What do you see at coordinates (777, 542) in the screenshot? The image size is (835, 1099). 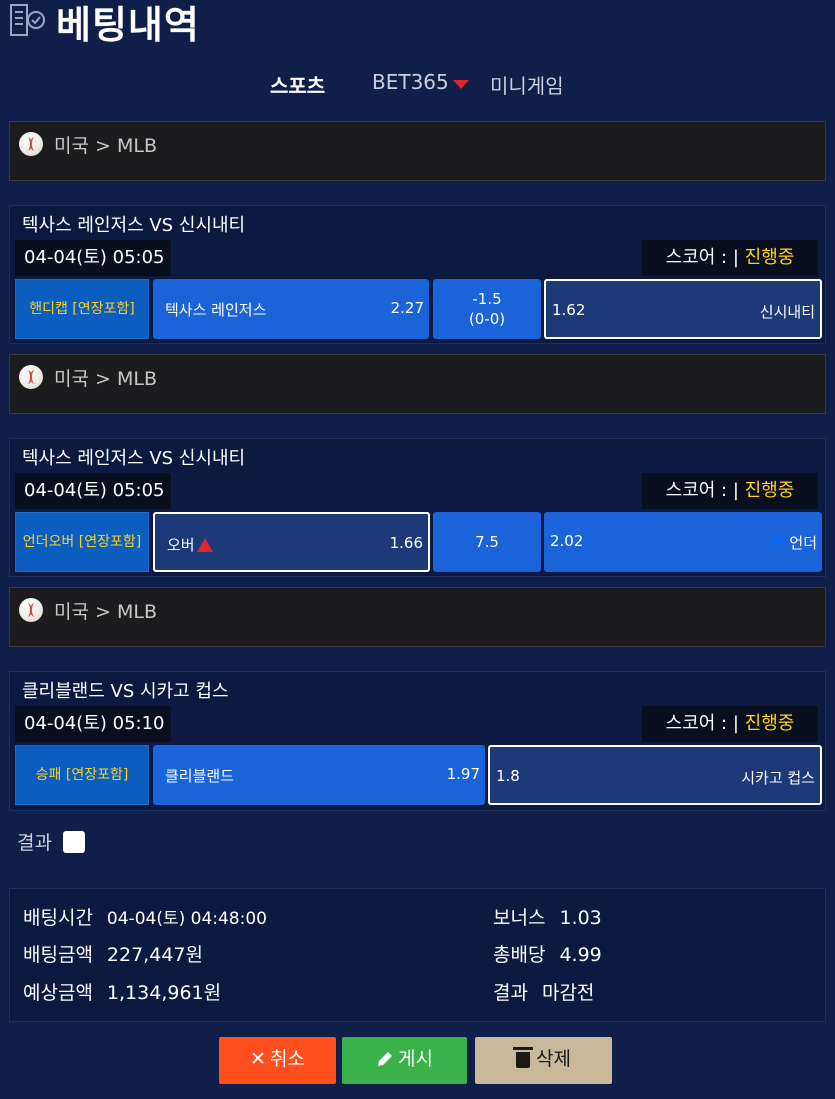 I see `arrow-down-icon` at bounding box center [777, 542].